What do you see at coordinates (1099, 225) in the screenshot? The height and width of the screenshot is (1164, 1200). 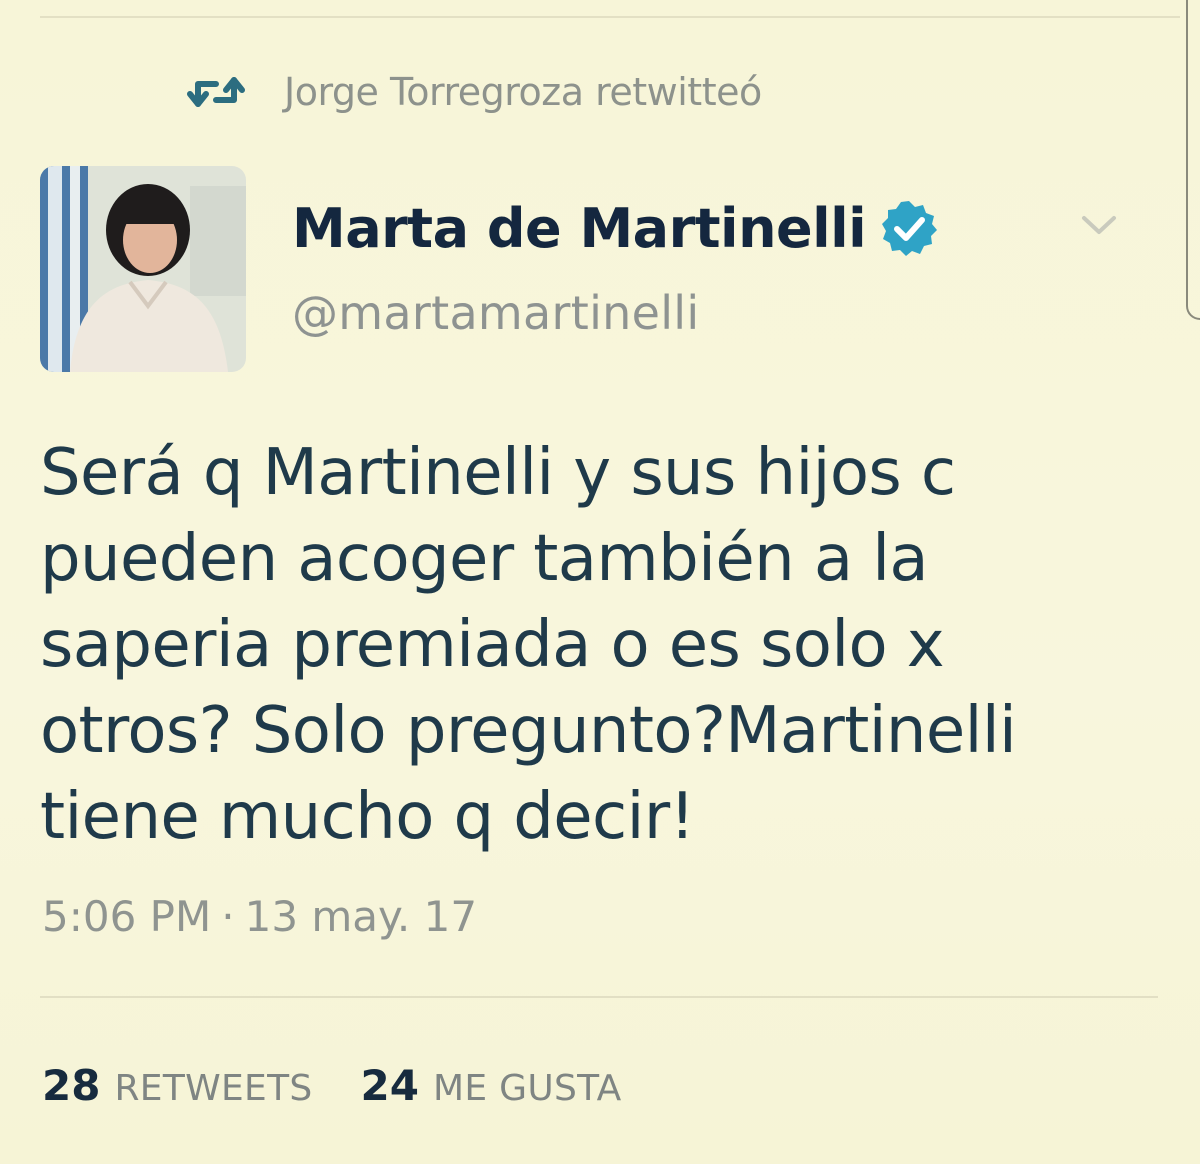 I see `chevron-down-icon` at bounding box center [1099, 225].